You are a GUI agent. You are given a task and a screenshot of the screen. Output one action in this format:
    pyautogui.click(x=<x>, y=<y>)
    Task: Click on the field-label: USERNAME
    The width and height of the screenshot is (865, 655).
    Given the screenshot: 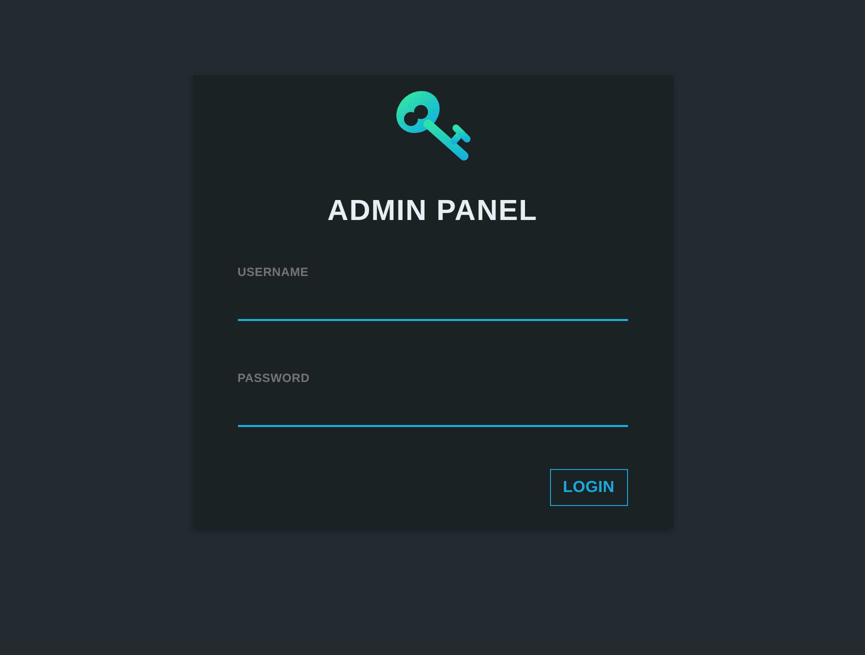 What is the action you would take?
    pyautogui.click(x=274, y=272)
    